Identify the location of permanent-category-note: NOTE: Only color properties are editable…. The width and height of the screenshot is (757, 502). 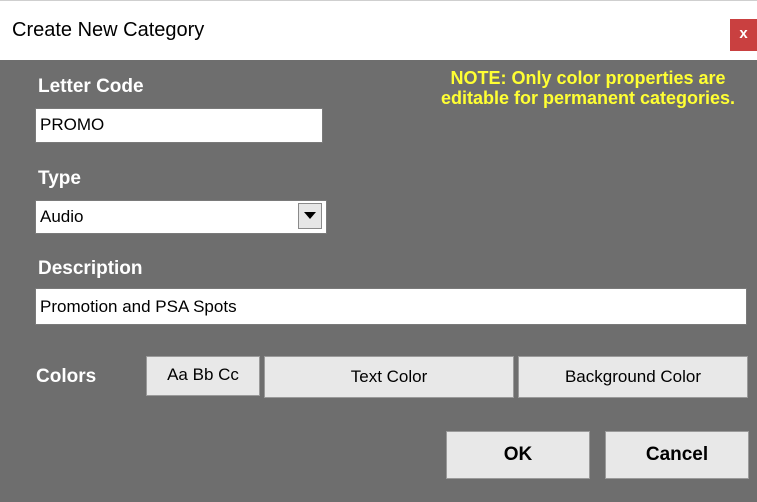
(588, 88).